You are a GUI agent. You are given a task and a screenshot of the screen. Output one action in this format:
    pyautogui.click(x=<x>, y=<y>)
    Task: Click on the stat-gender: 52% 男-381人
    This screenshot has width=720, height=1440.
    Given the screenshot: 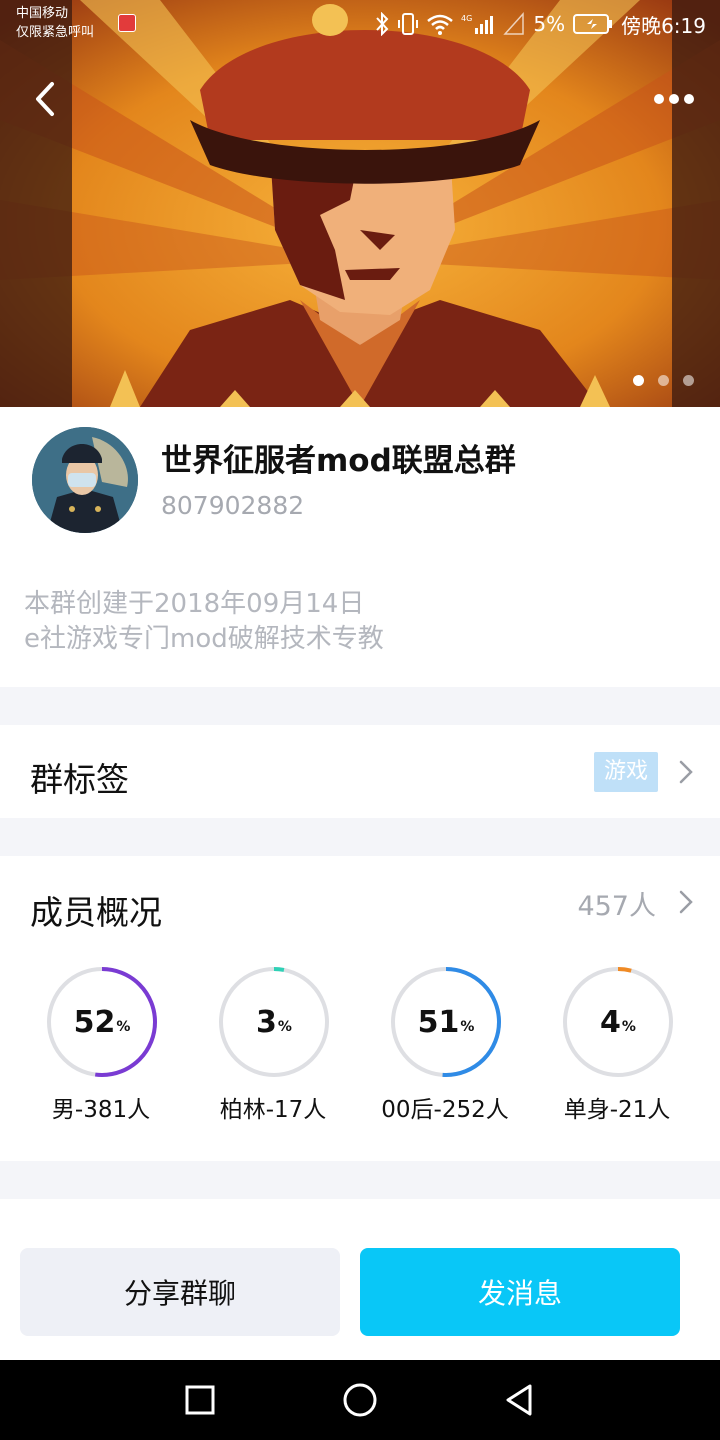 What is the action you would take?
    pyautogui.click(x=101, y=1046)
    